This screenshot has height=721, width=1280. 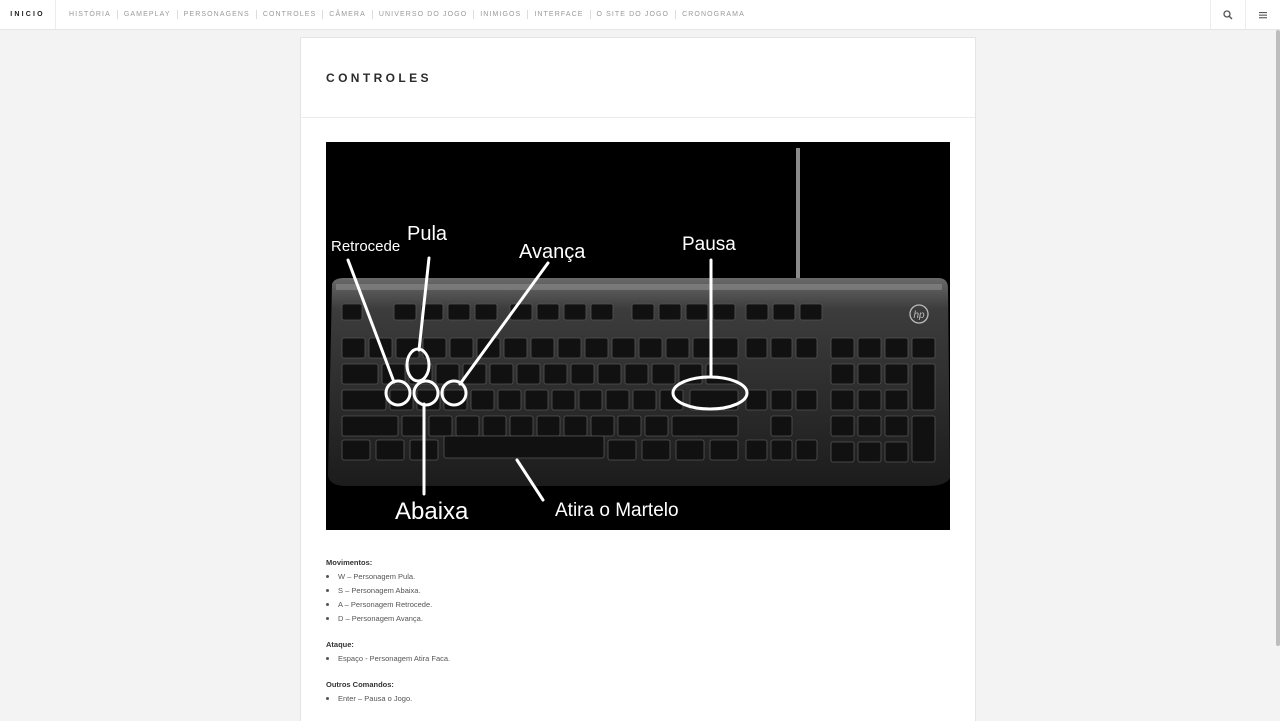 What do you see at coordinates (552, 252) in the screenshot?
I see `label-avanca: Avança` at bounding box center [552, 252].